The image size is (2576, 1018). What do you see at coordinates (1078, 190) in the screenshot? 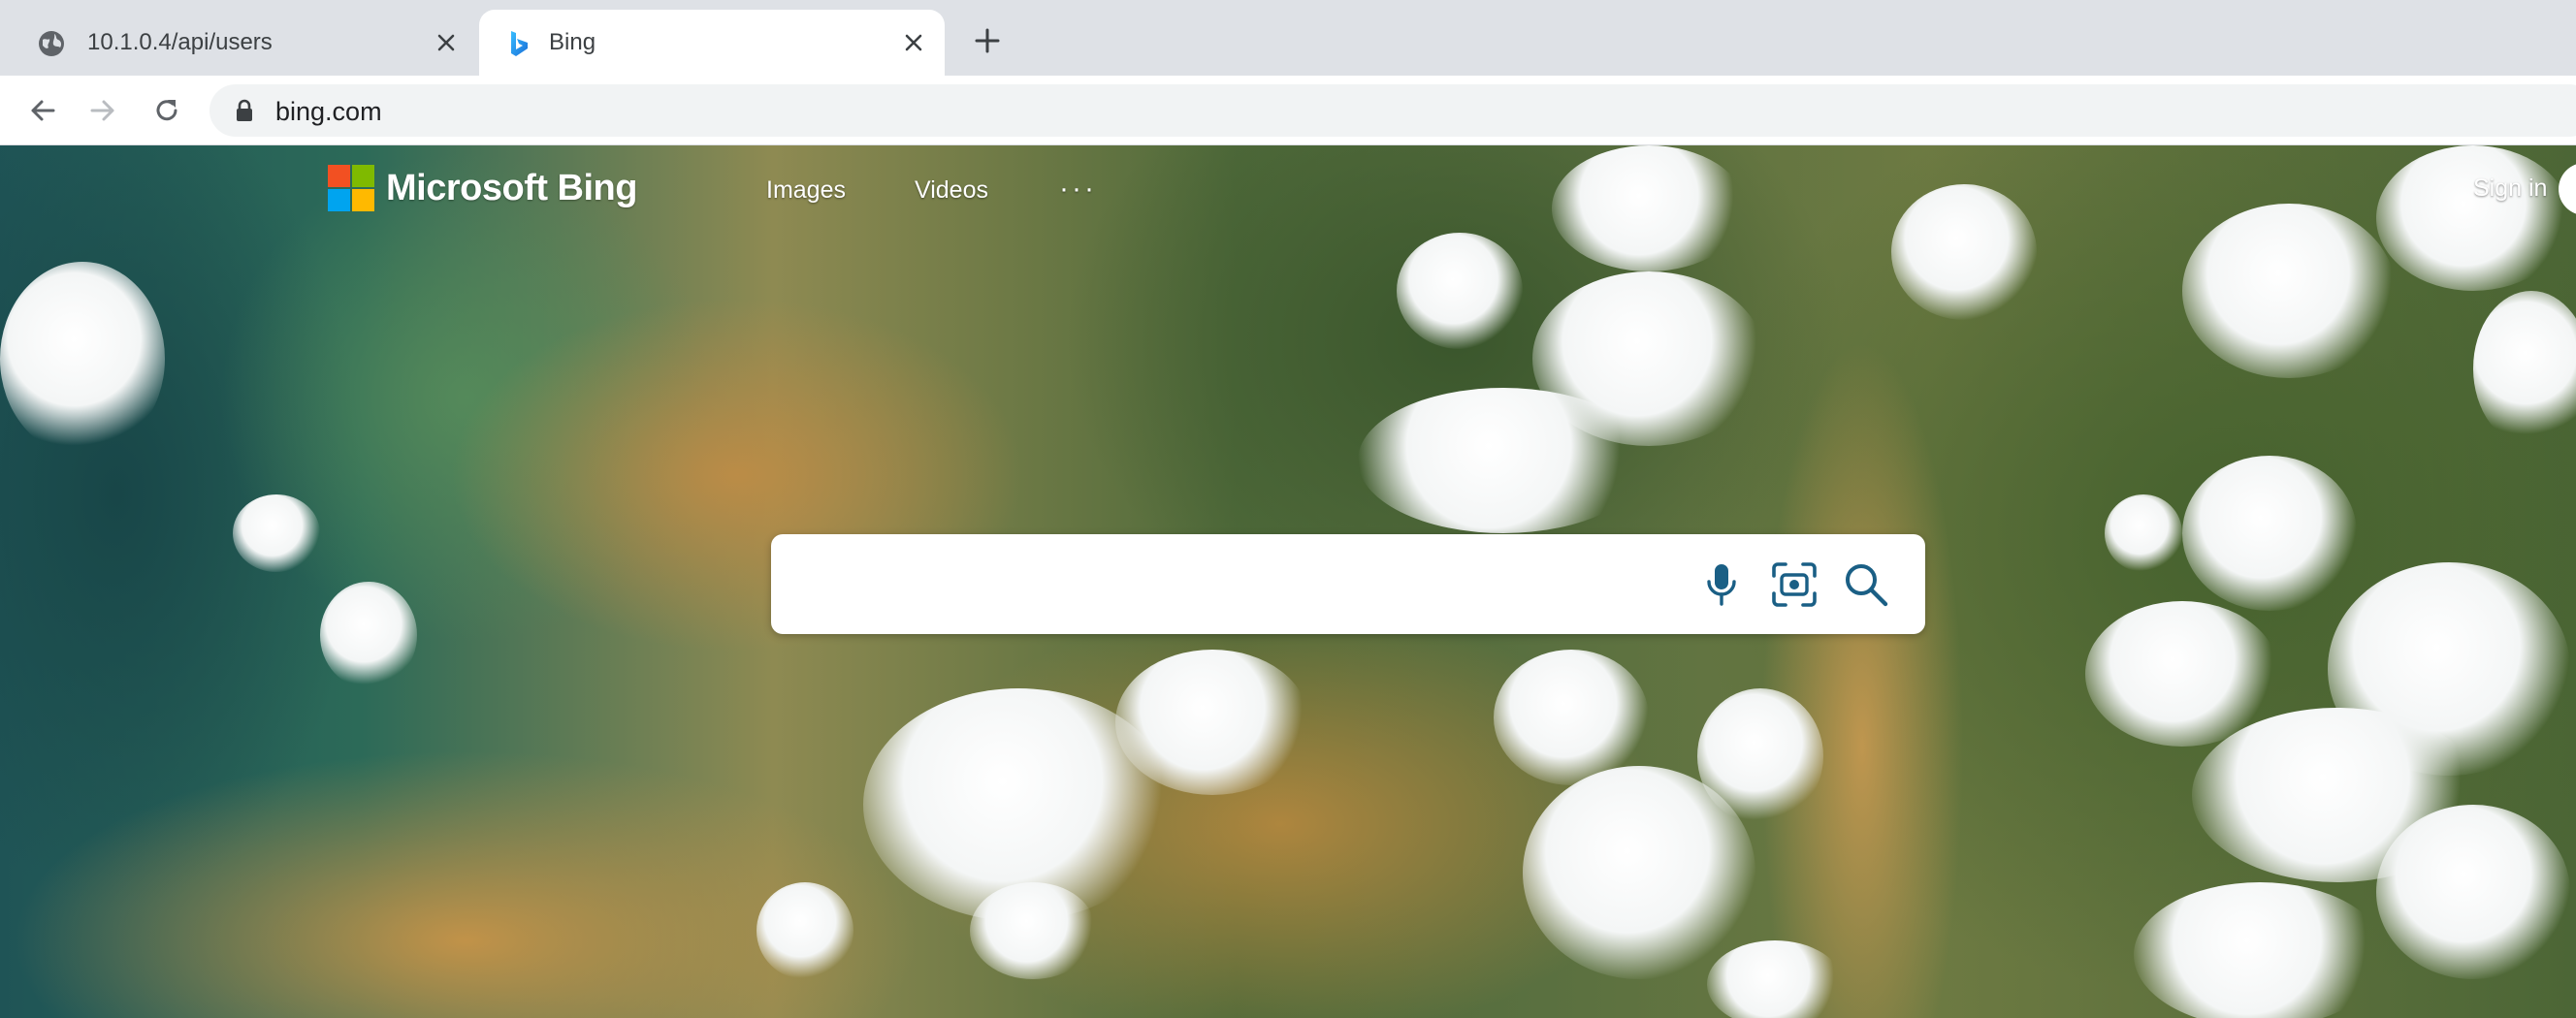
I see `more-menu-button: ···` at bounding box center [1078, 190].